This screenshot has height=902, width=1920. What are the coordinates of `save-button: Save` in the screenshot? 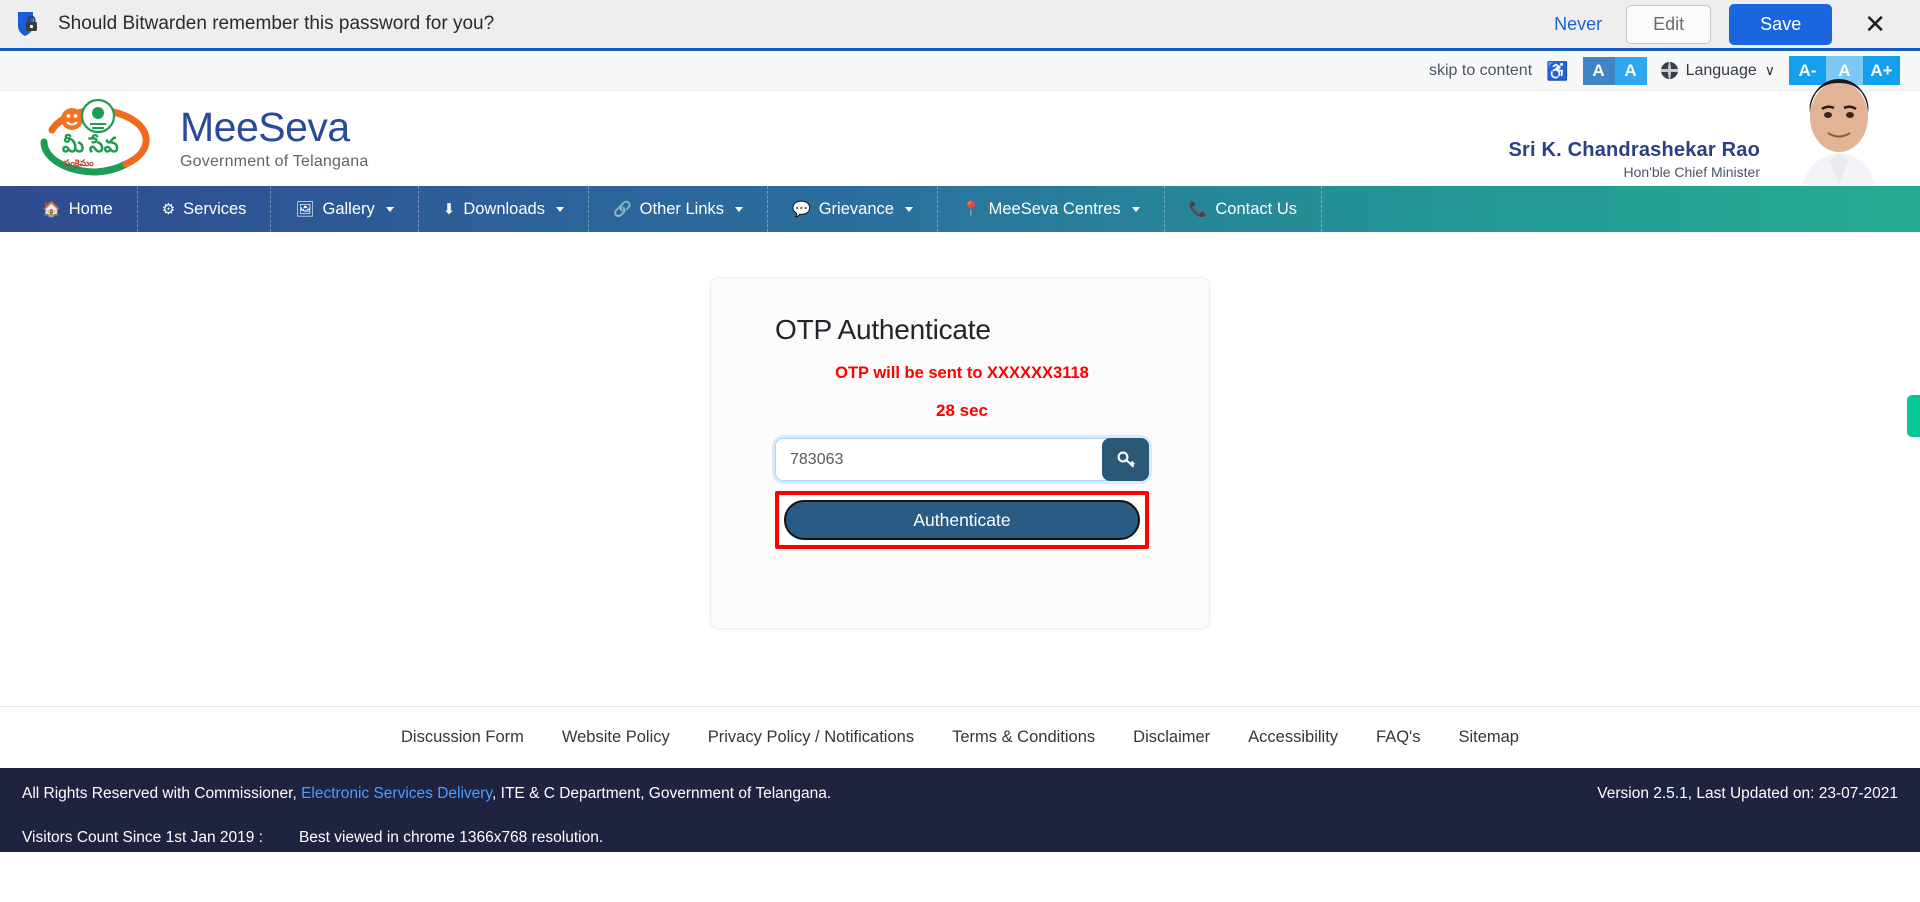 It's located at (1781, 24).